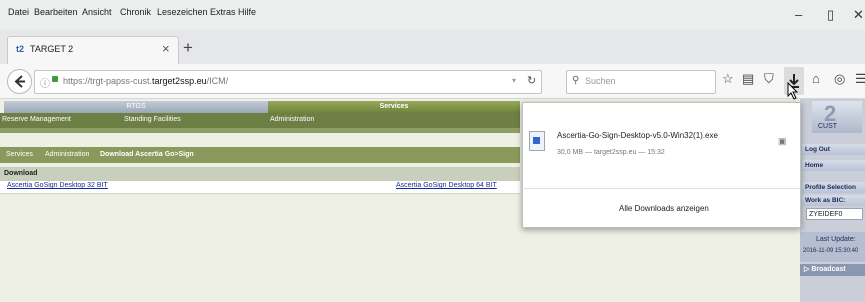 This screenshot has width=865, height=302. I want to click on logout-button: Log Out, so click(833, 149).